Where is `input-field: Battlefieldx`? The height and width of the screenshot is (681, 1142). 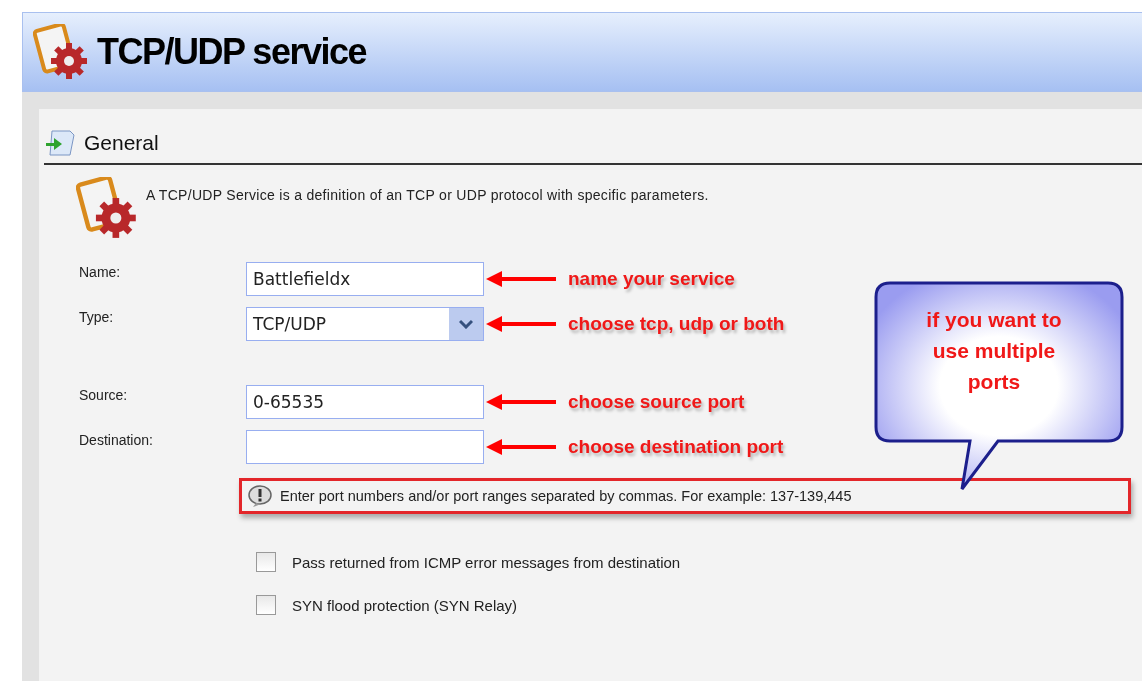 input-field: Battlefieldx is located at coordinates (365, 279).